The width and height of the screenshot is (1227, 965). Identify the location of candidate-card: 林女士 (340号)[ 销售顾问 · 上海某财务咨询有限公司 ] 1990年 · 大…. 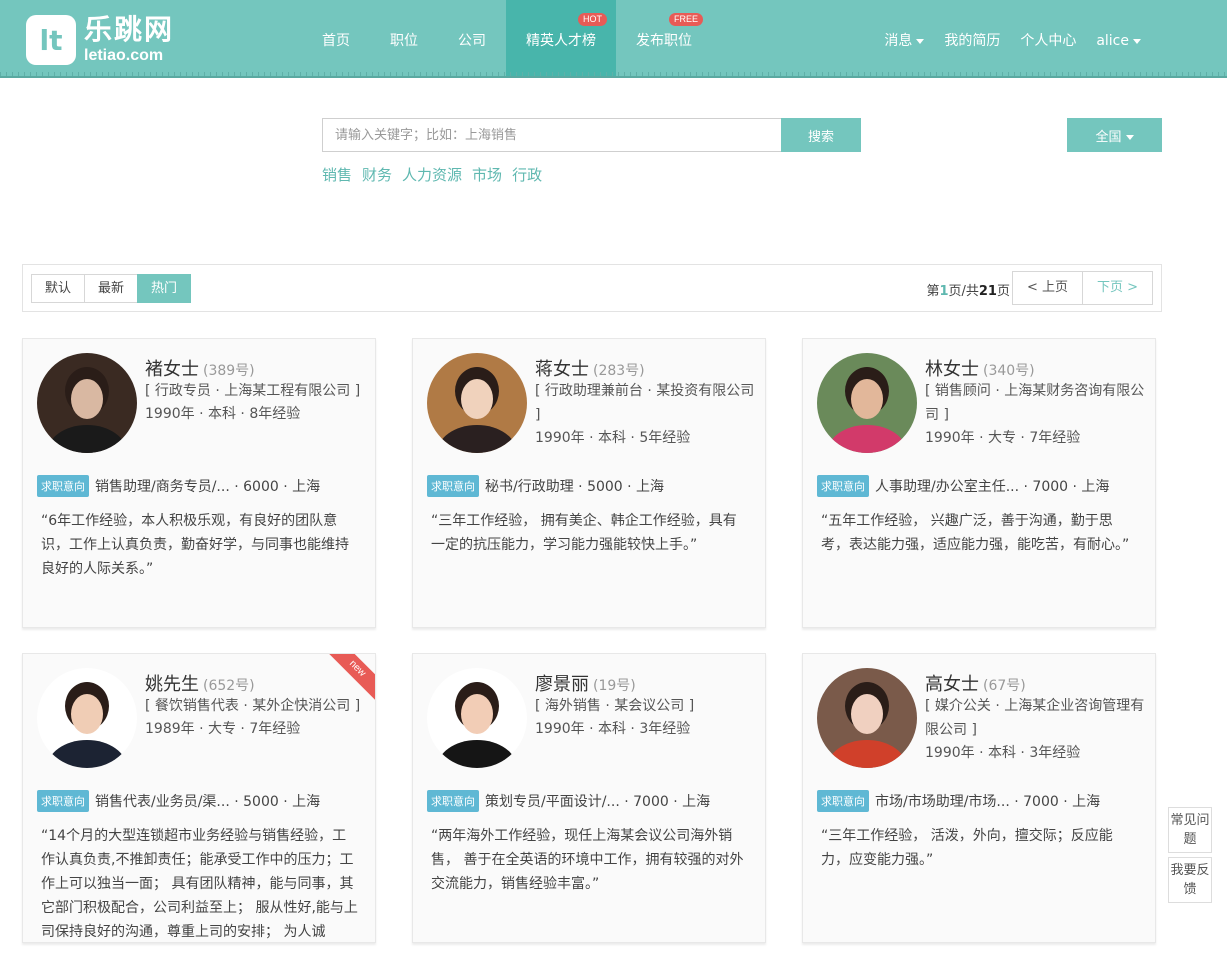
(979, 483).